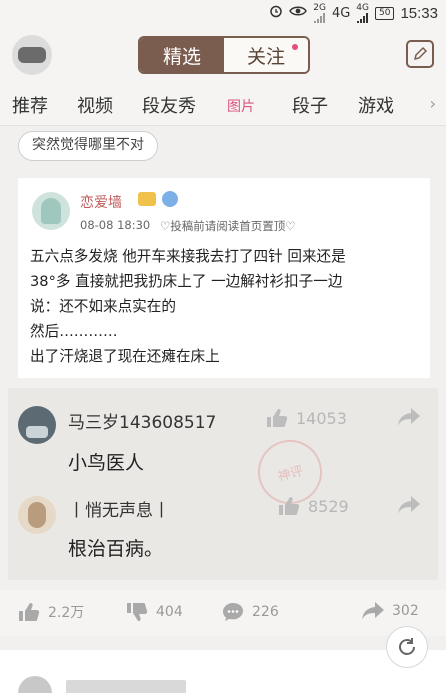 The height and width of the screenshot is (693, 446). I want to click on post-line: 五六点多发烧 他开车来接我去打了四针 回来还是, so click(188, 256).